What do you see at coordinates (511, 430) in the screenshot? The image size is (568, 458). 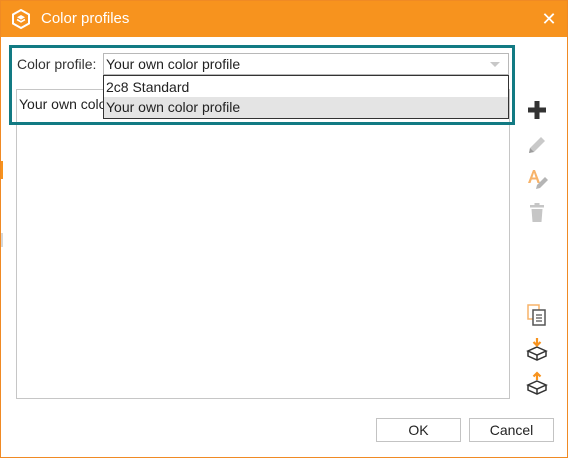 I see `cancel-button: Cancel` at bounding box center [511, 430].